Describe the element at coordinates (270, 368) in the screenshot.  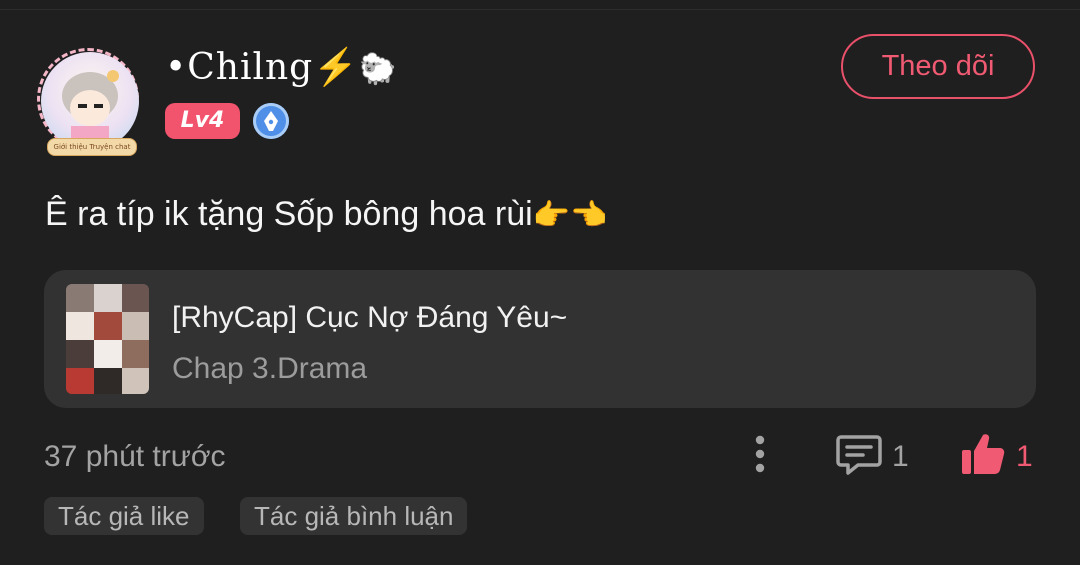
I see `story-chapter: Chap 3.Drama` at that location.